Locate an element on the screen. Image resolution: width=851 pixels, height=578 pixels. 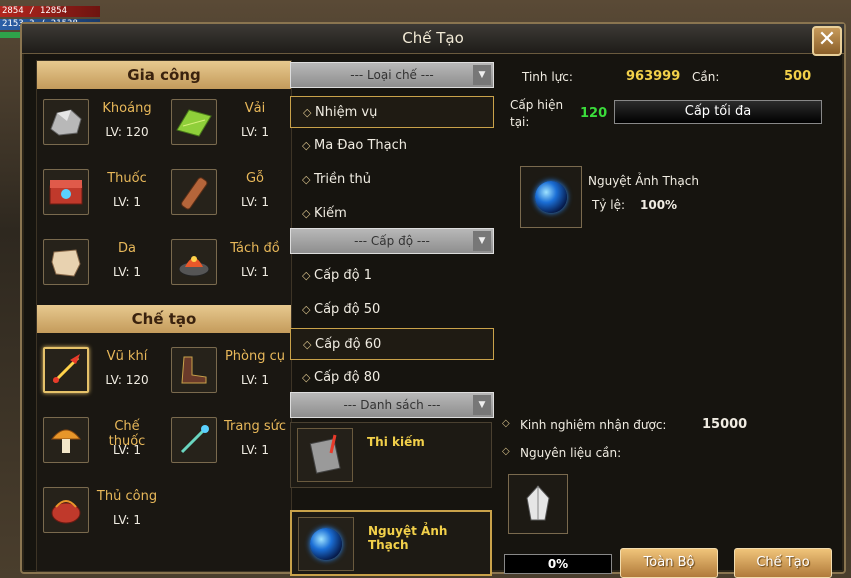
close-button: ✕ is located at coordinates (827, 41).